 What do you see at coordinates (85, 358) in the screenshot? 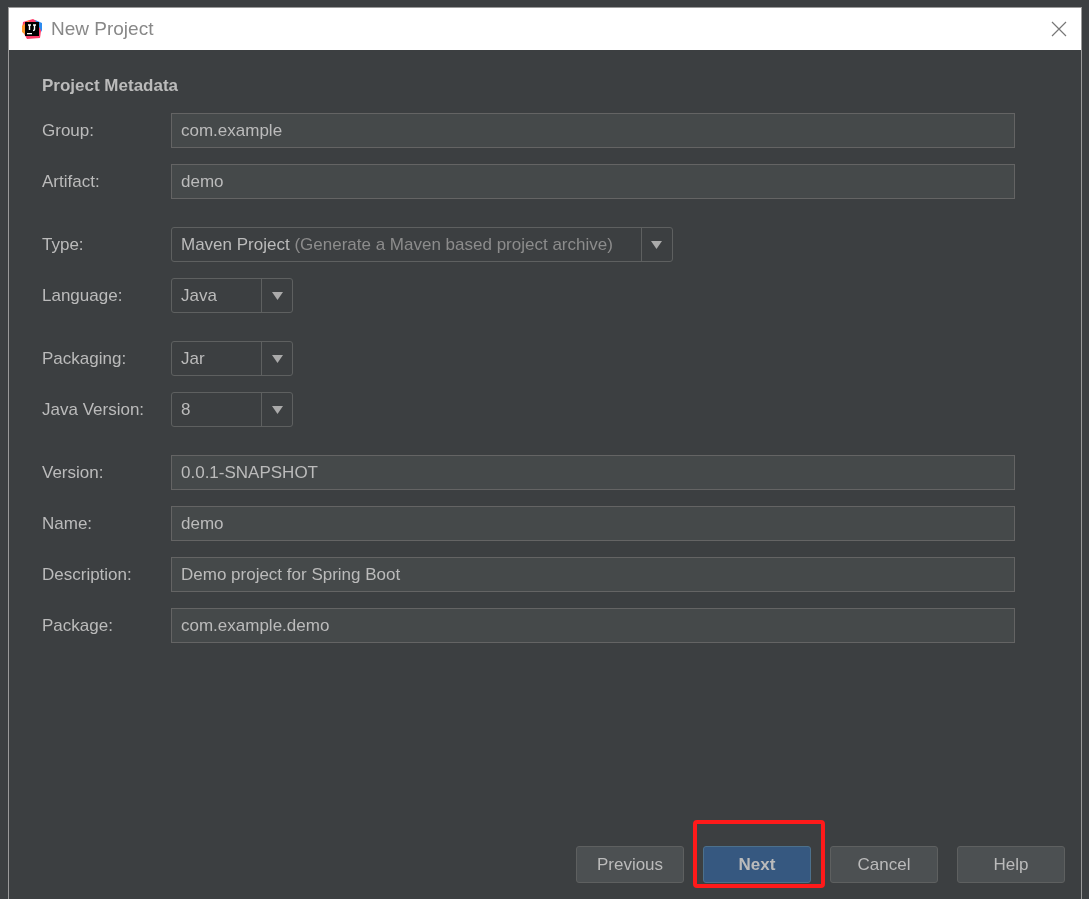
I see `field-label: Packaging:` at bounding box center [85, 358].